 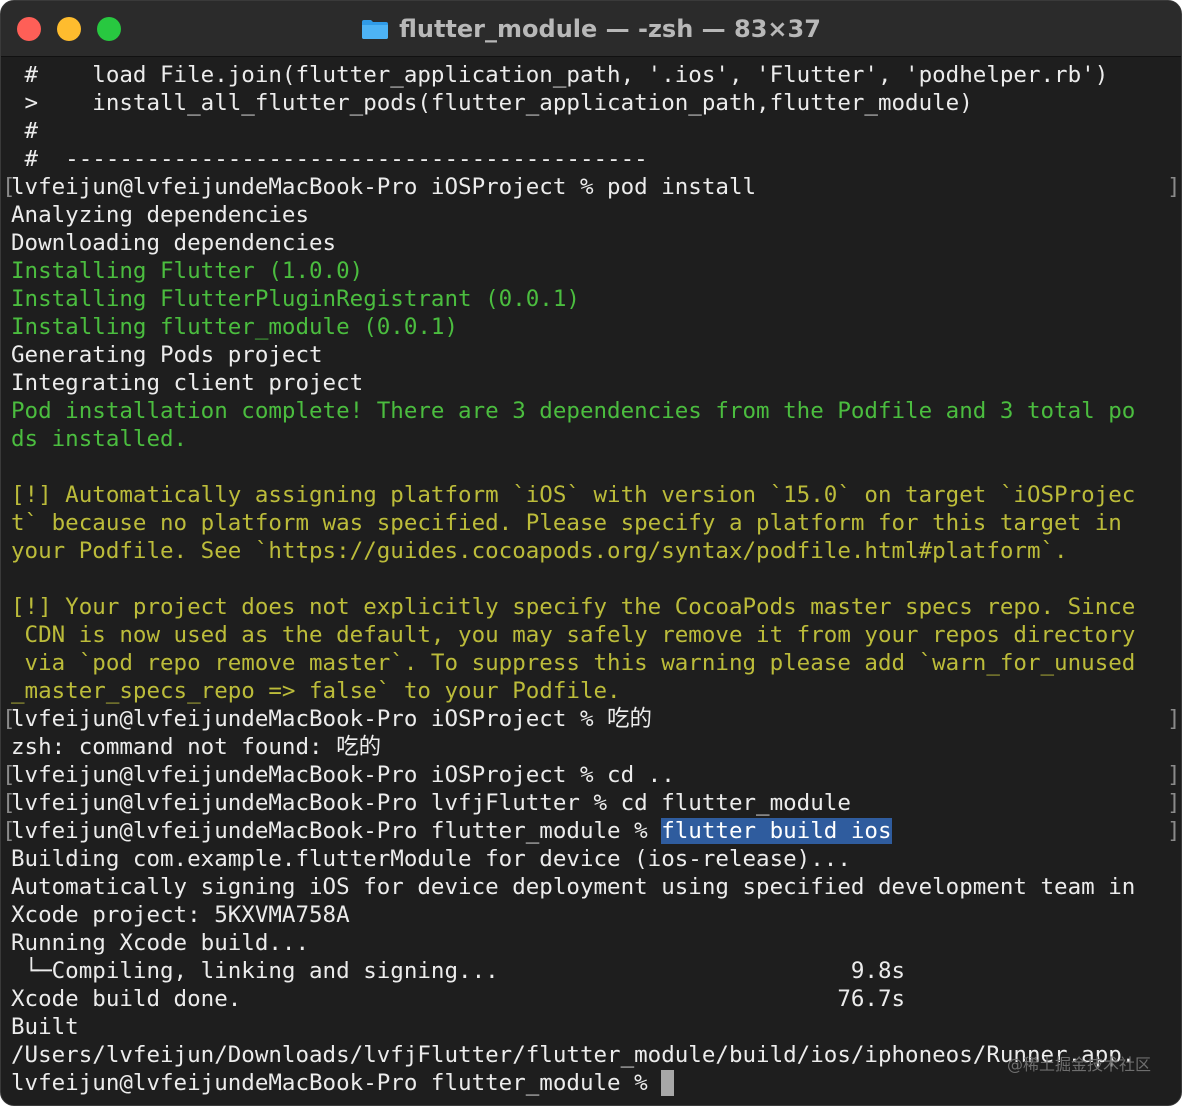 I want to click on terminal-line: Xcode build done. 76.7s, so click(x=596, y=999).